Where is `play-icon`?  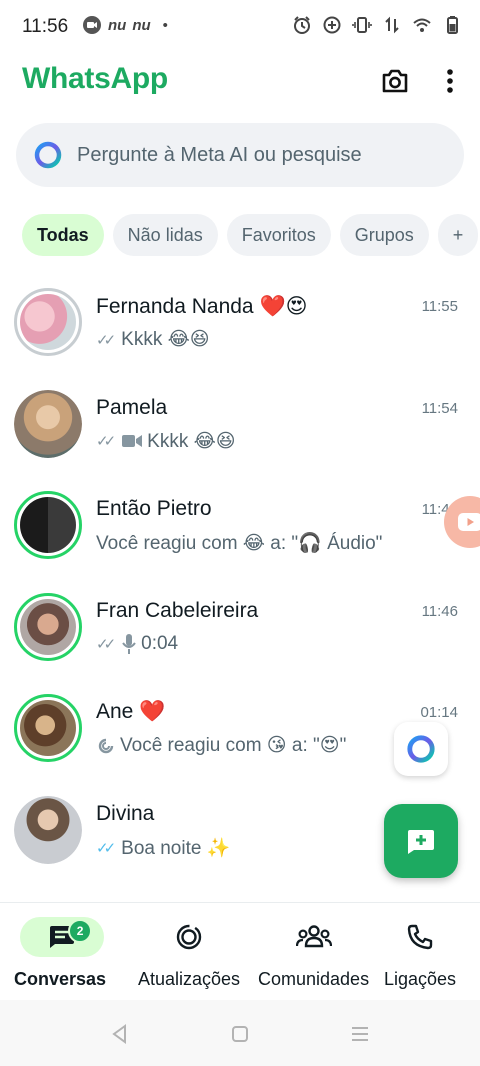
play-icon is located at coordinates (469, 522).